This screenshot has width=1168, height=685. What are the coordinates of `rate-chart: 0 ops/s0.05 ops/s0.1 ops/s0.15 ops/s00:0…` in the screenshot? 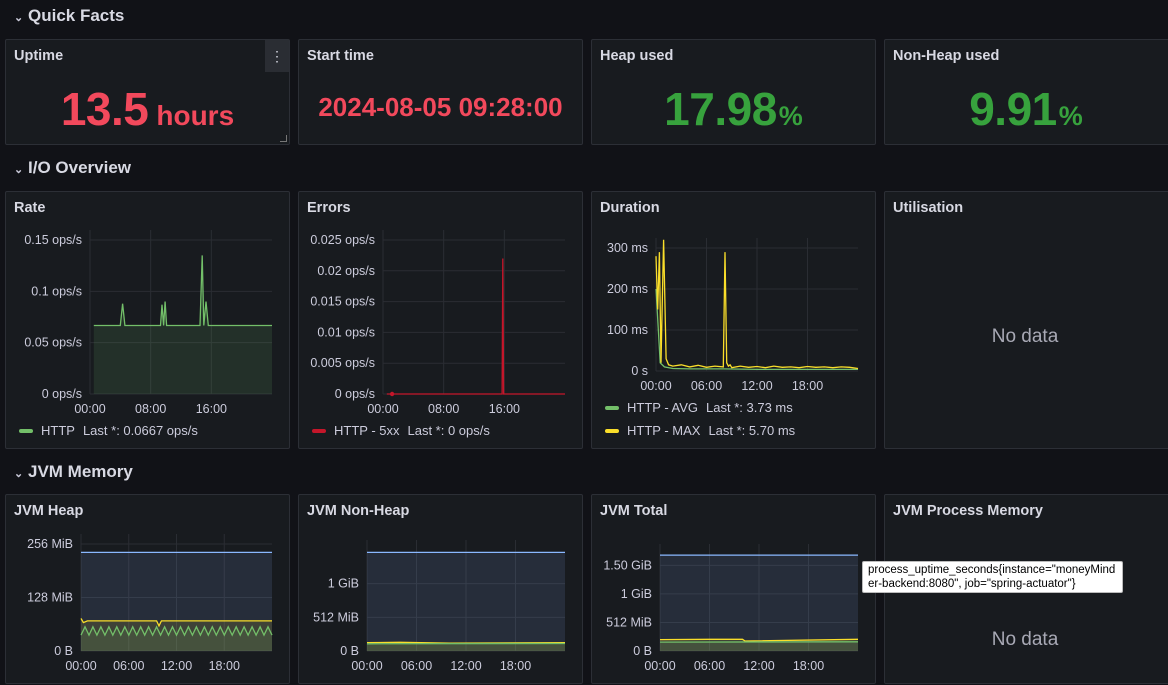 It's located at (148, 321).